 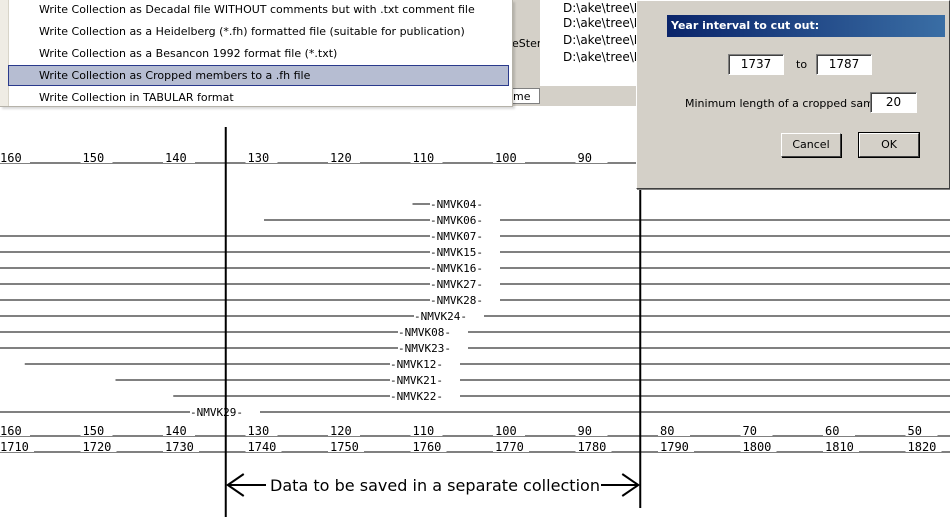 I want to click on top-age-tick-label: 150, so click(x=94, y=158).